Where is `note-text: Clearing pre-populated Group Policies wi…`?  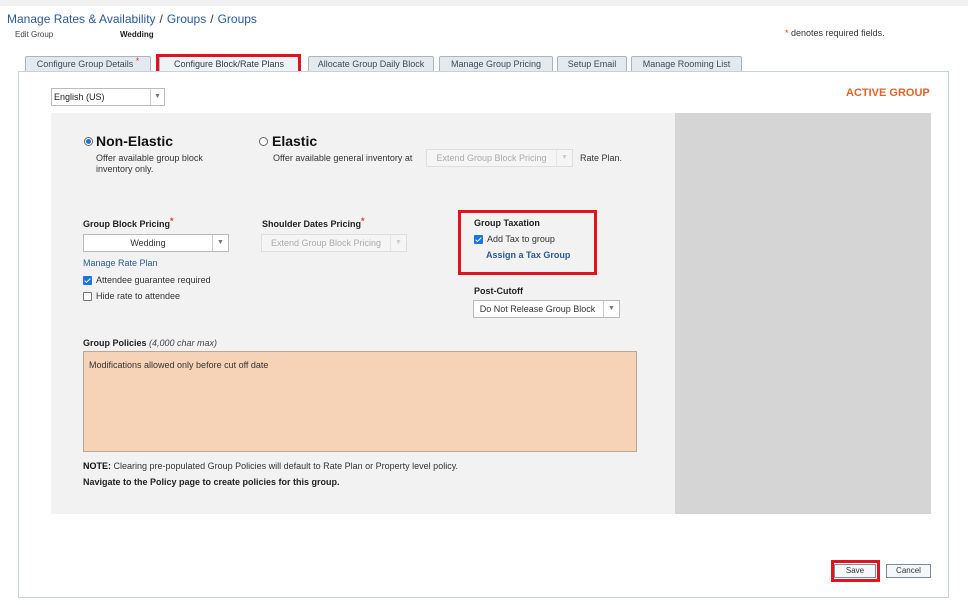
note-text: Clearing pre-populated Group Policies wi… is located at coordinates (286, 466).